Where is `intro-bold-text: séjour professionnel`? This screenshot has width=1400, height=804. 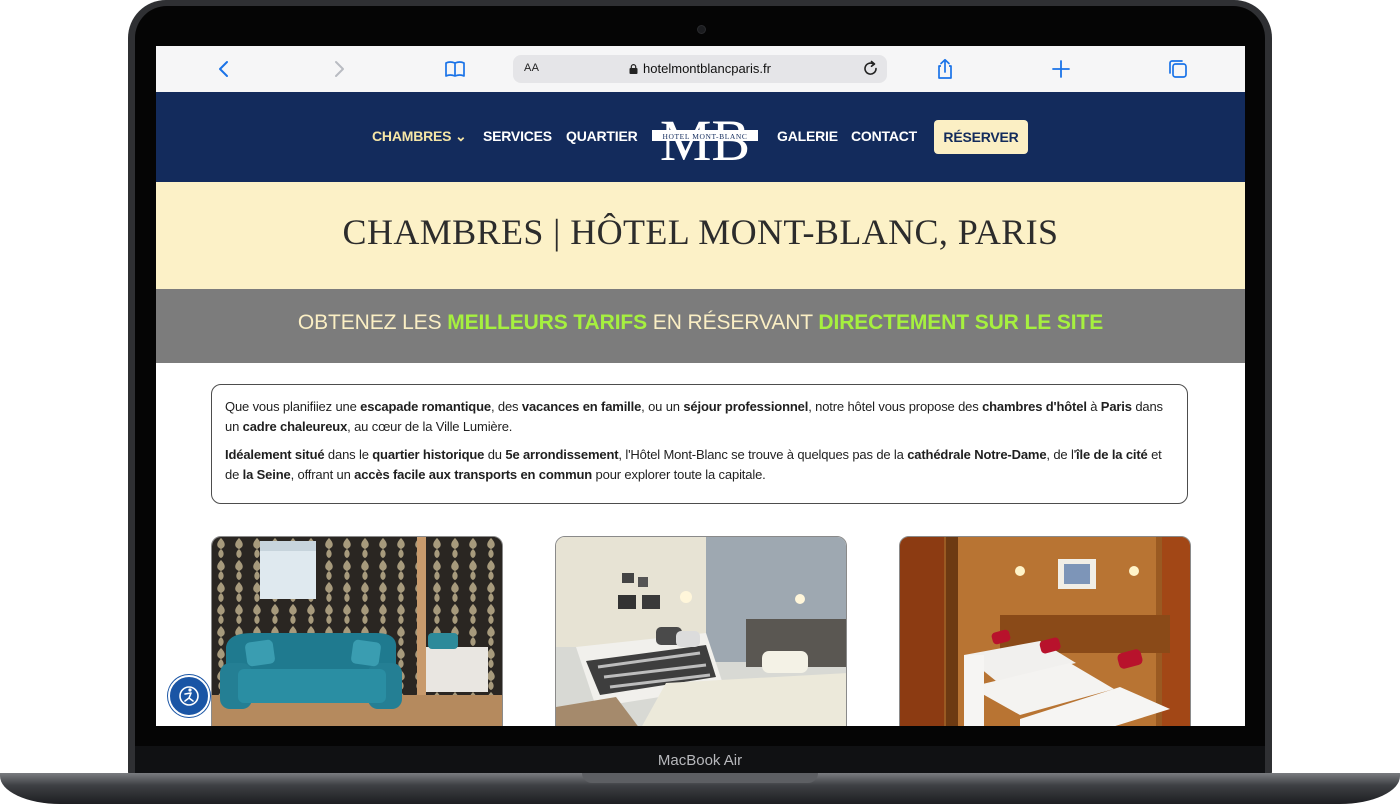
intro-bold-text: séjour professionnel is located at coordinates (746, 406).